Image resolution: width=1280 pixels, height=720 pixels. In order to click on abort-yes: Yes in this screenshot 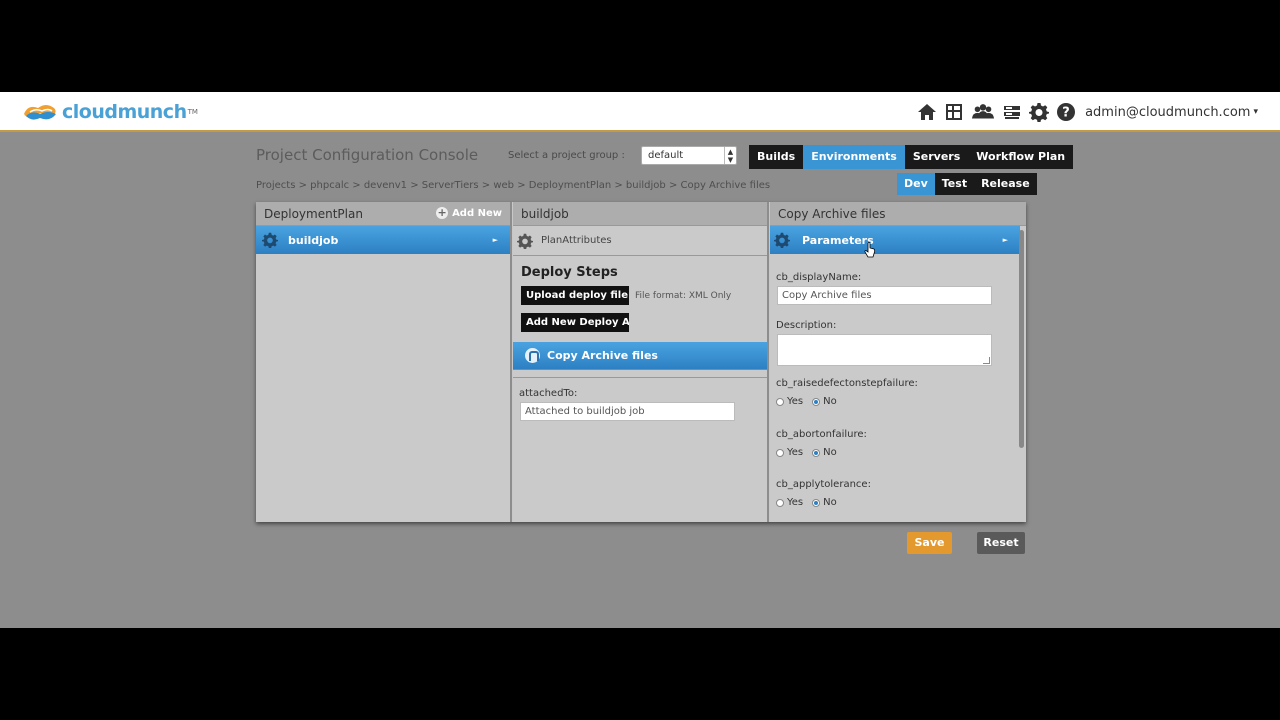, I will do `click(789, 452)`.